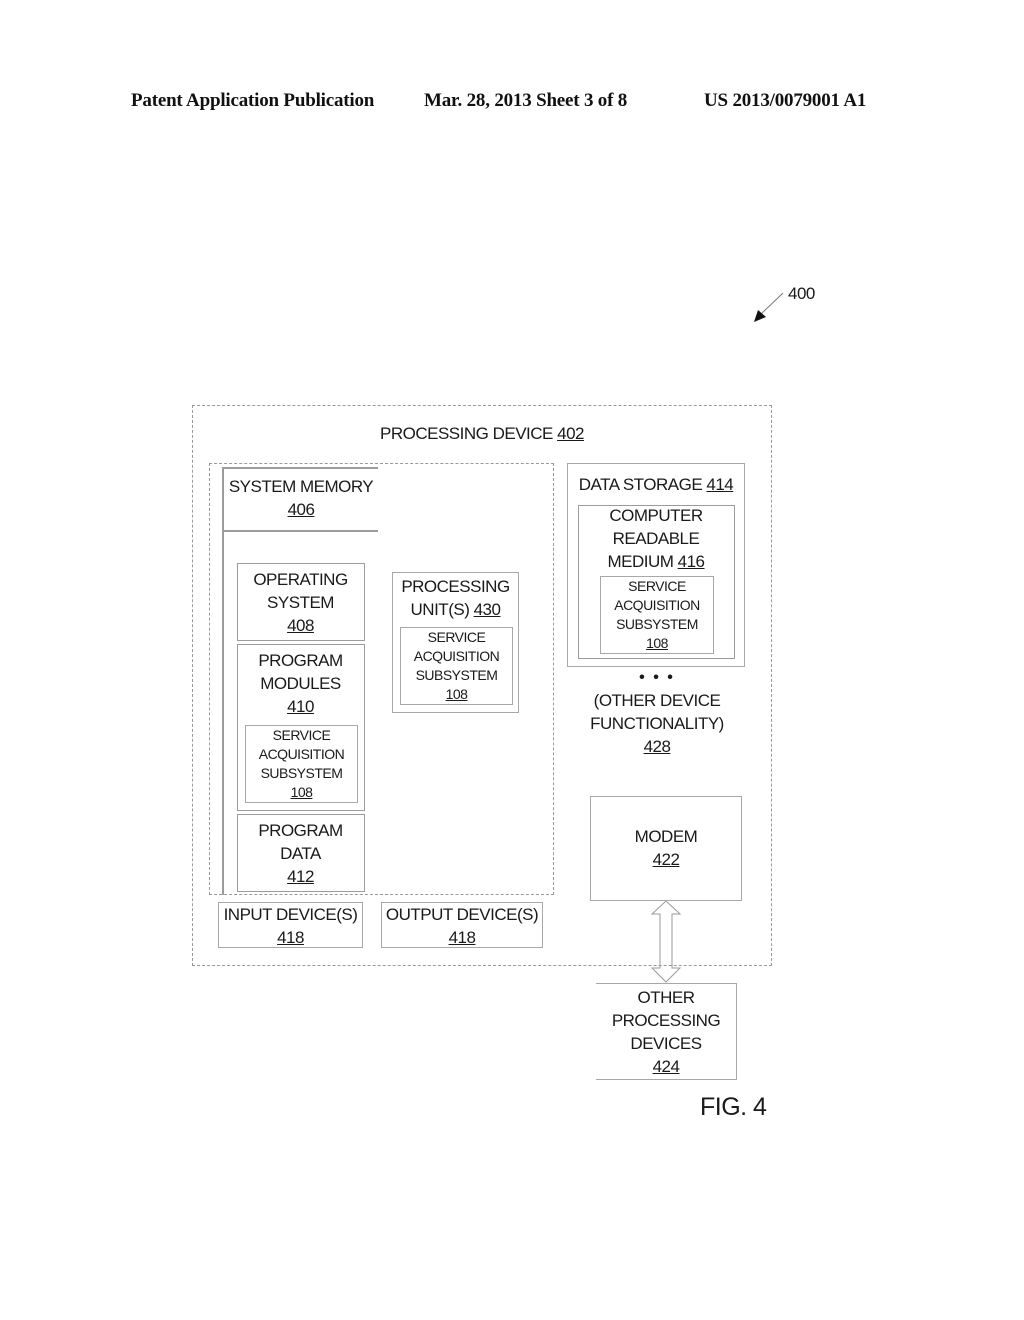 The height and width of the screenshot is (1320, 1024). Describe the element at coordinates (666, 1066) in the screenshot. I see `opd-ref: 424` at that location.